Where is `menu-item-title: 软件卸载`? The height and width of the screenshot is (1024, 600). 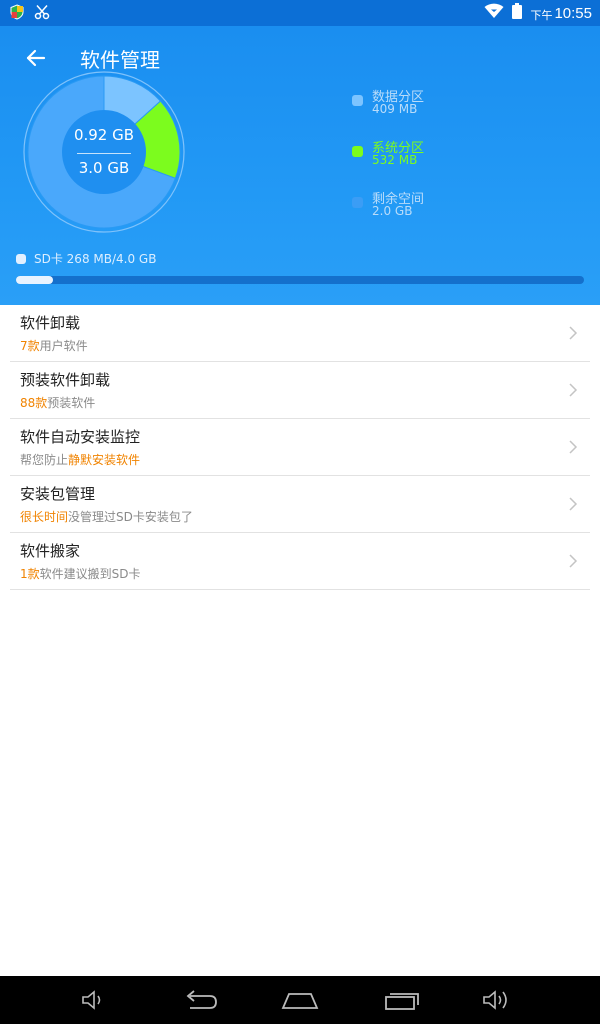 menu-item-title: 软件卸载 is located at coordinates (50, 323).